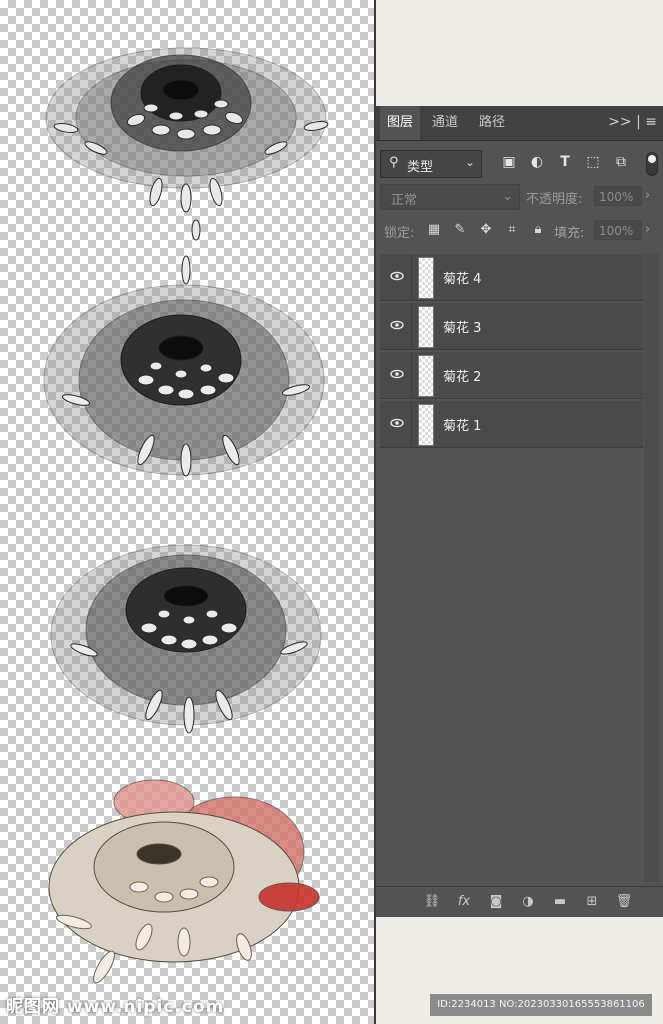 This screenshot has width=663, height=1024. I want to click on image-filter-icon: ▣, so click(509, 162).